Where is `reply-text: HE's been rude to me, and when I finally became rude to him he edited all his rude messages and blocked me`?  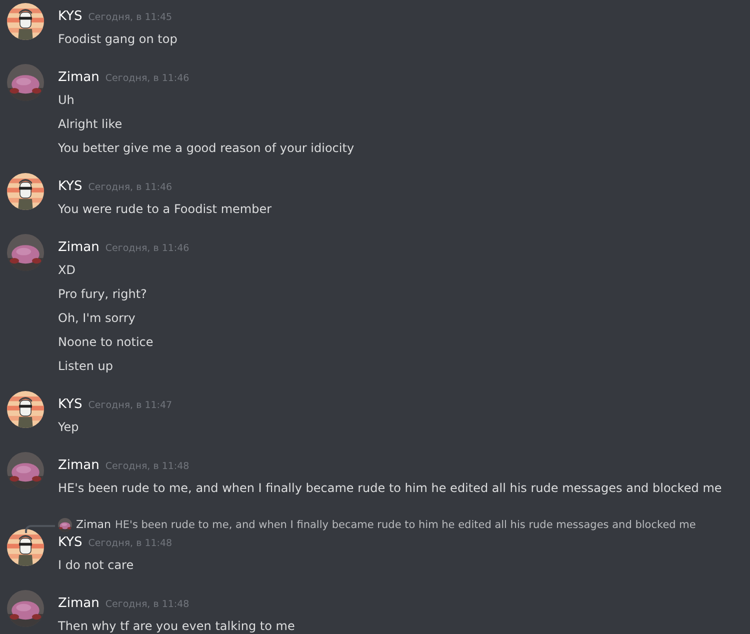 reply-text: HE's been rude to me, and when I finally became rude to him he edited all his rude messages and blocked me is located at coordinates (405, 524).